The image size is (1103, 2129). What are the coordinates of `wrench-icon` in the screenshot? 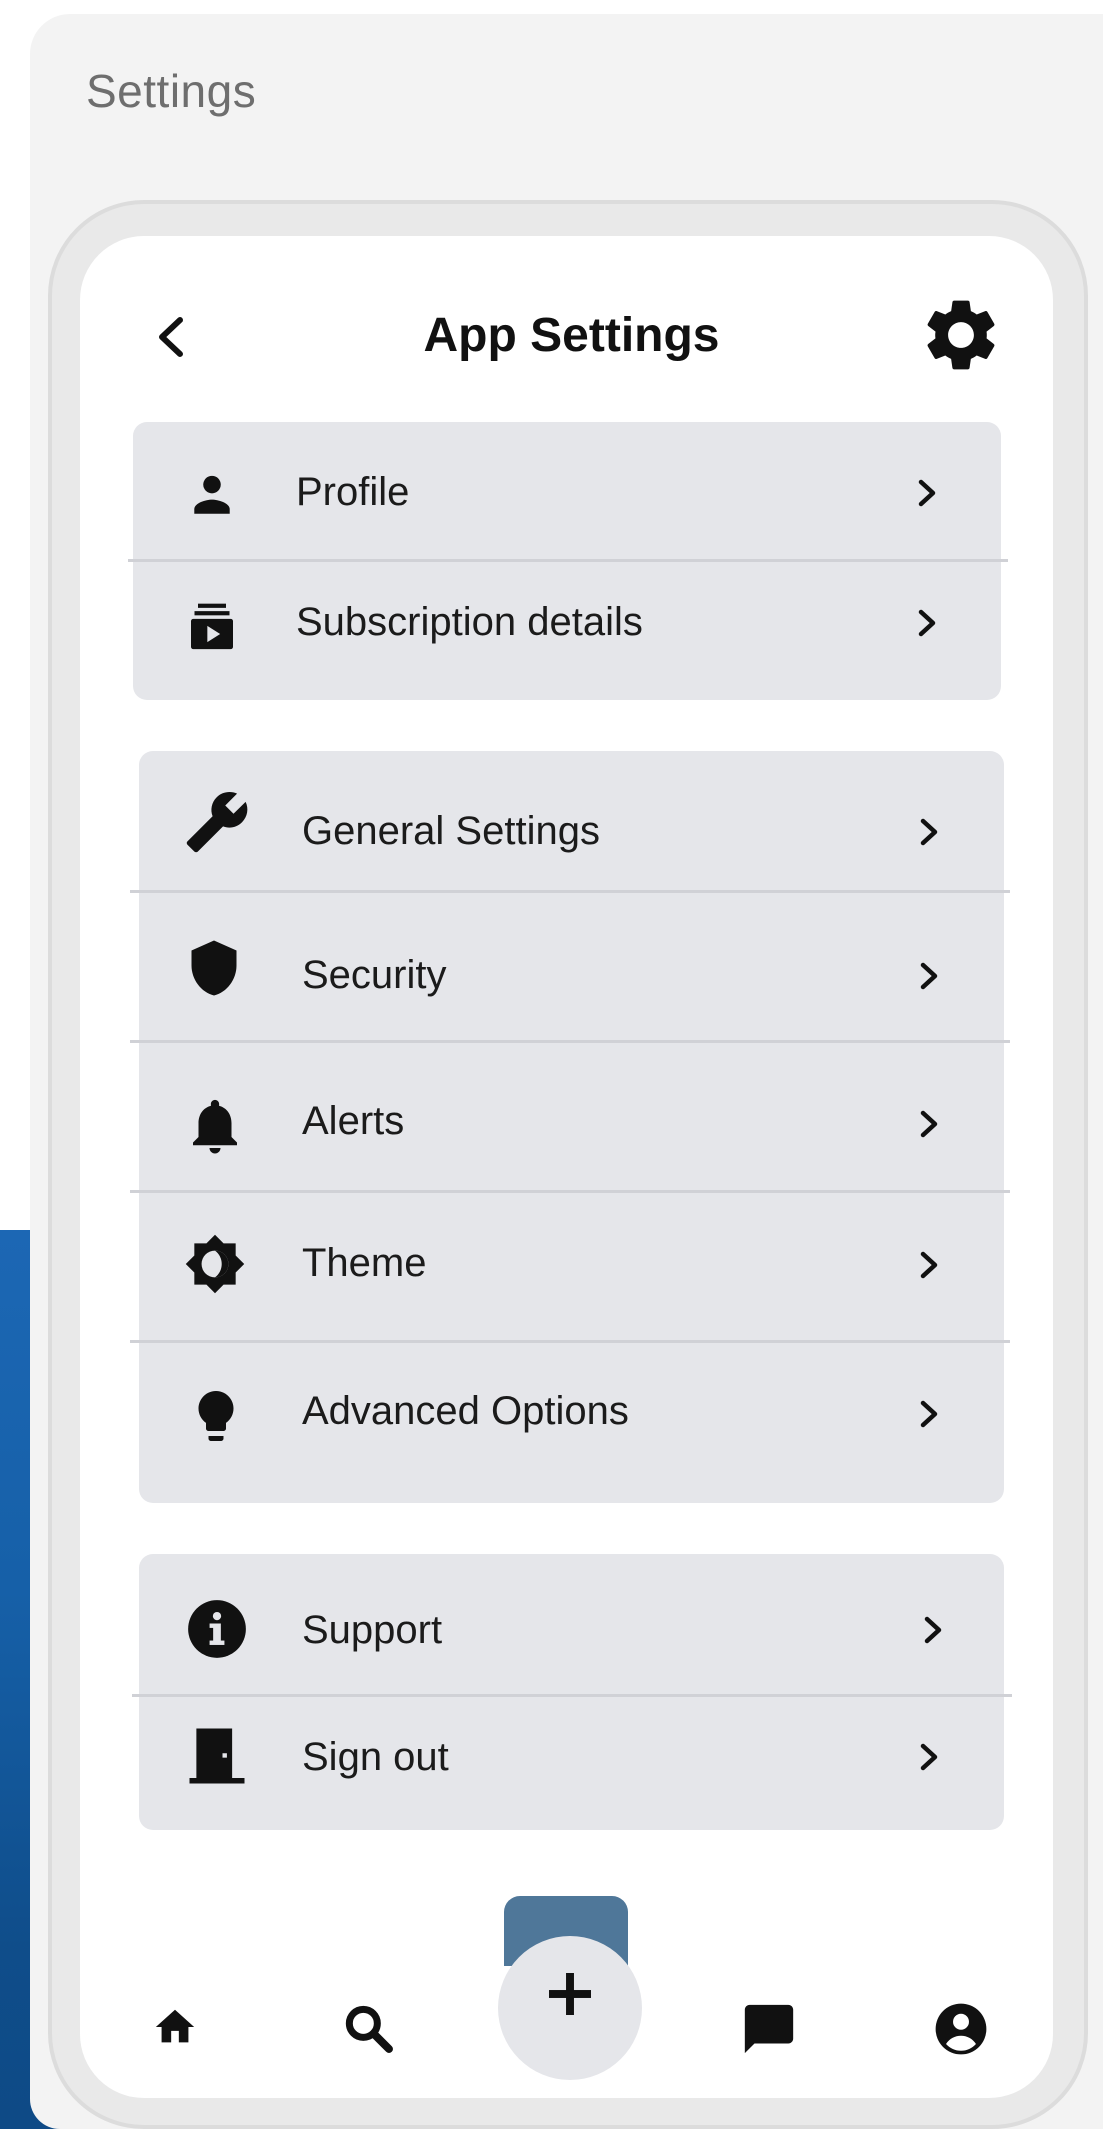 It's located at (217, 822).